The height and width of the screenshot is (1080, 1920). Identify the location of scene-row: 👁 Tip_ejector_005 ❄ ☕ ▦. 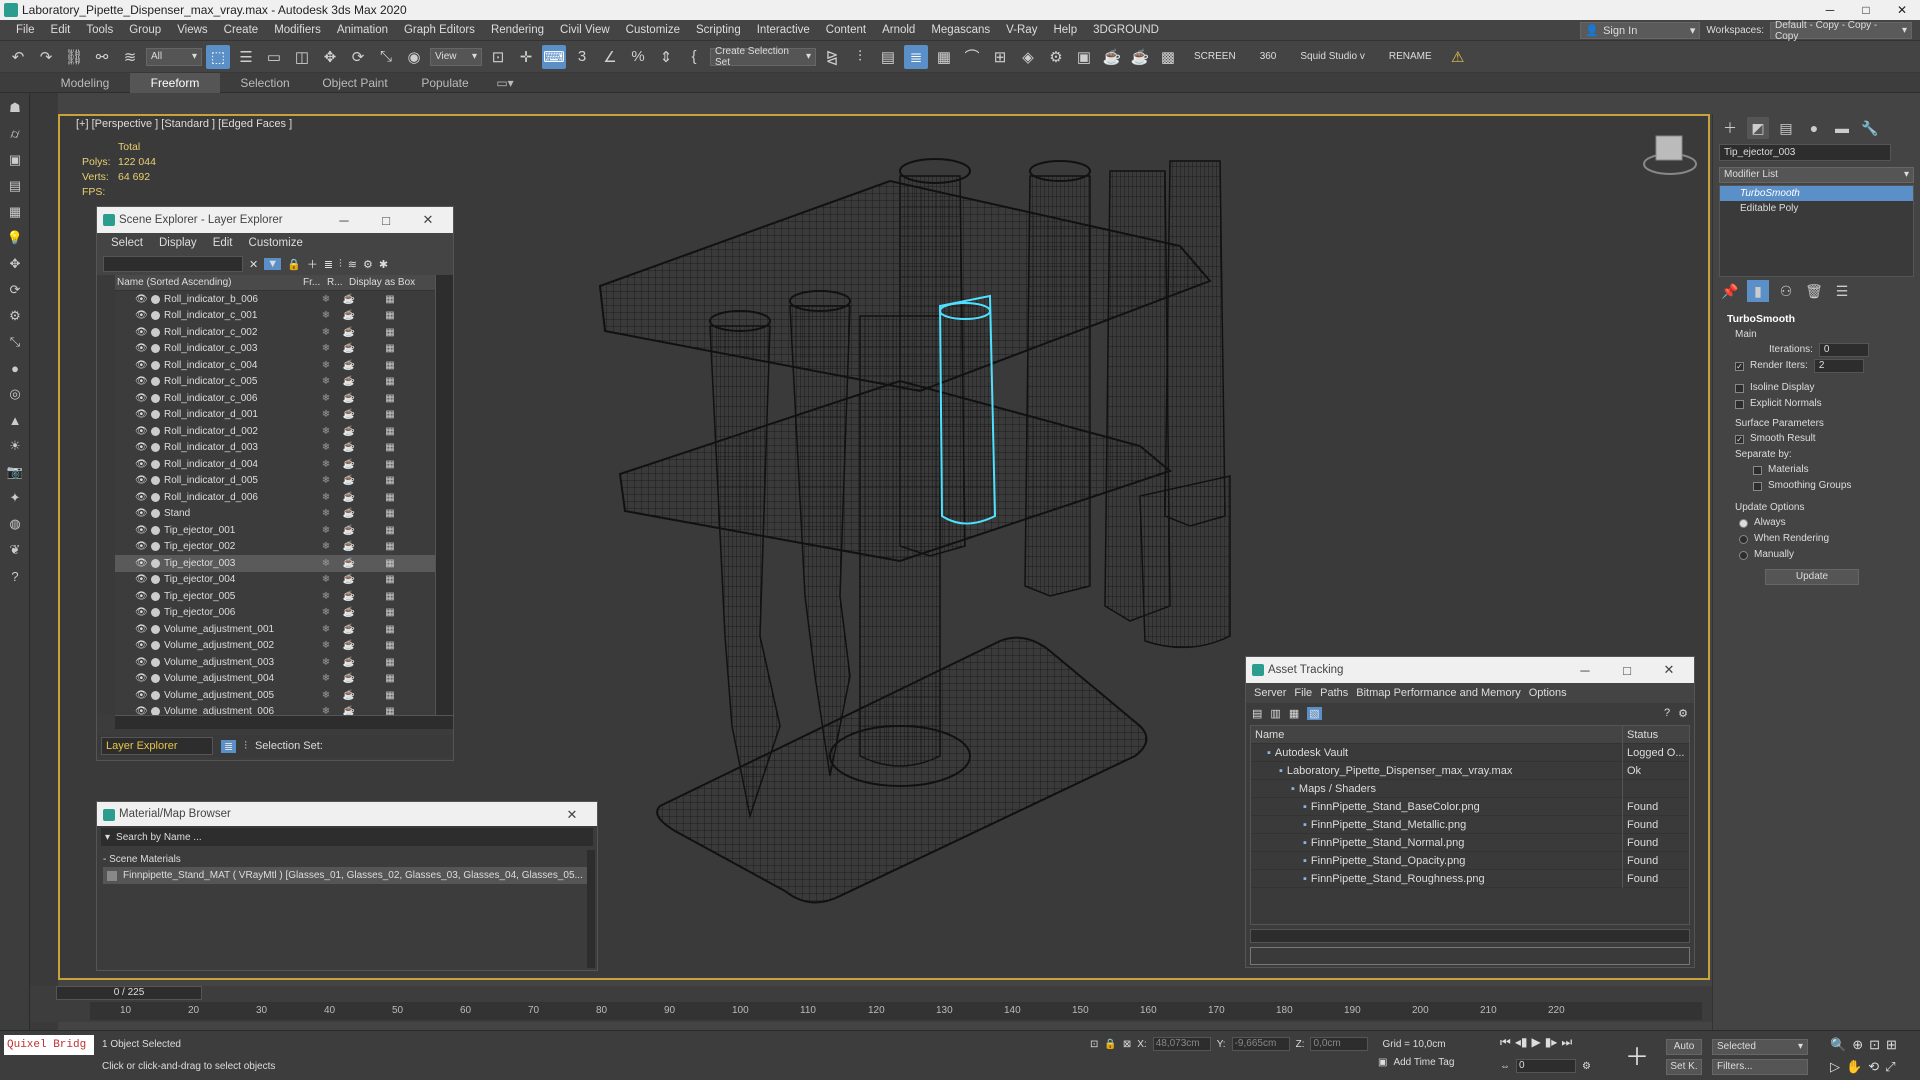
(275, 596).